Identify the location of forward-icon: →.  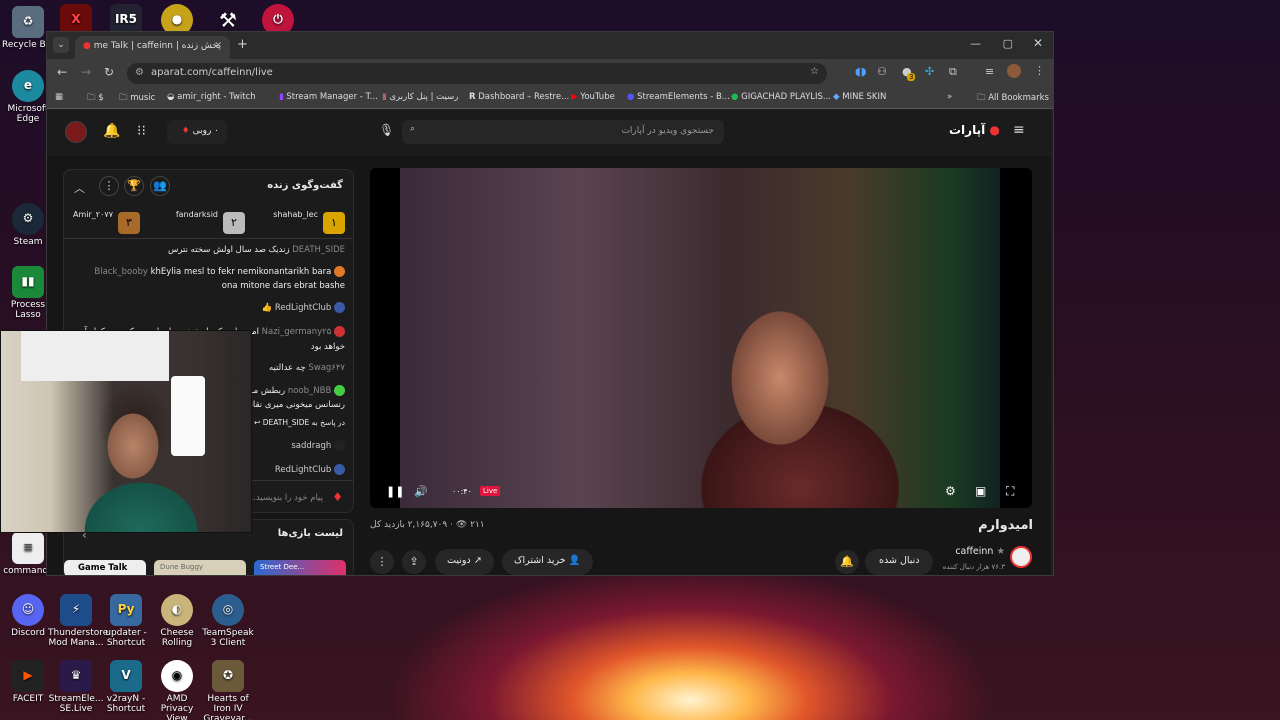
(86, 72).